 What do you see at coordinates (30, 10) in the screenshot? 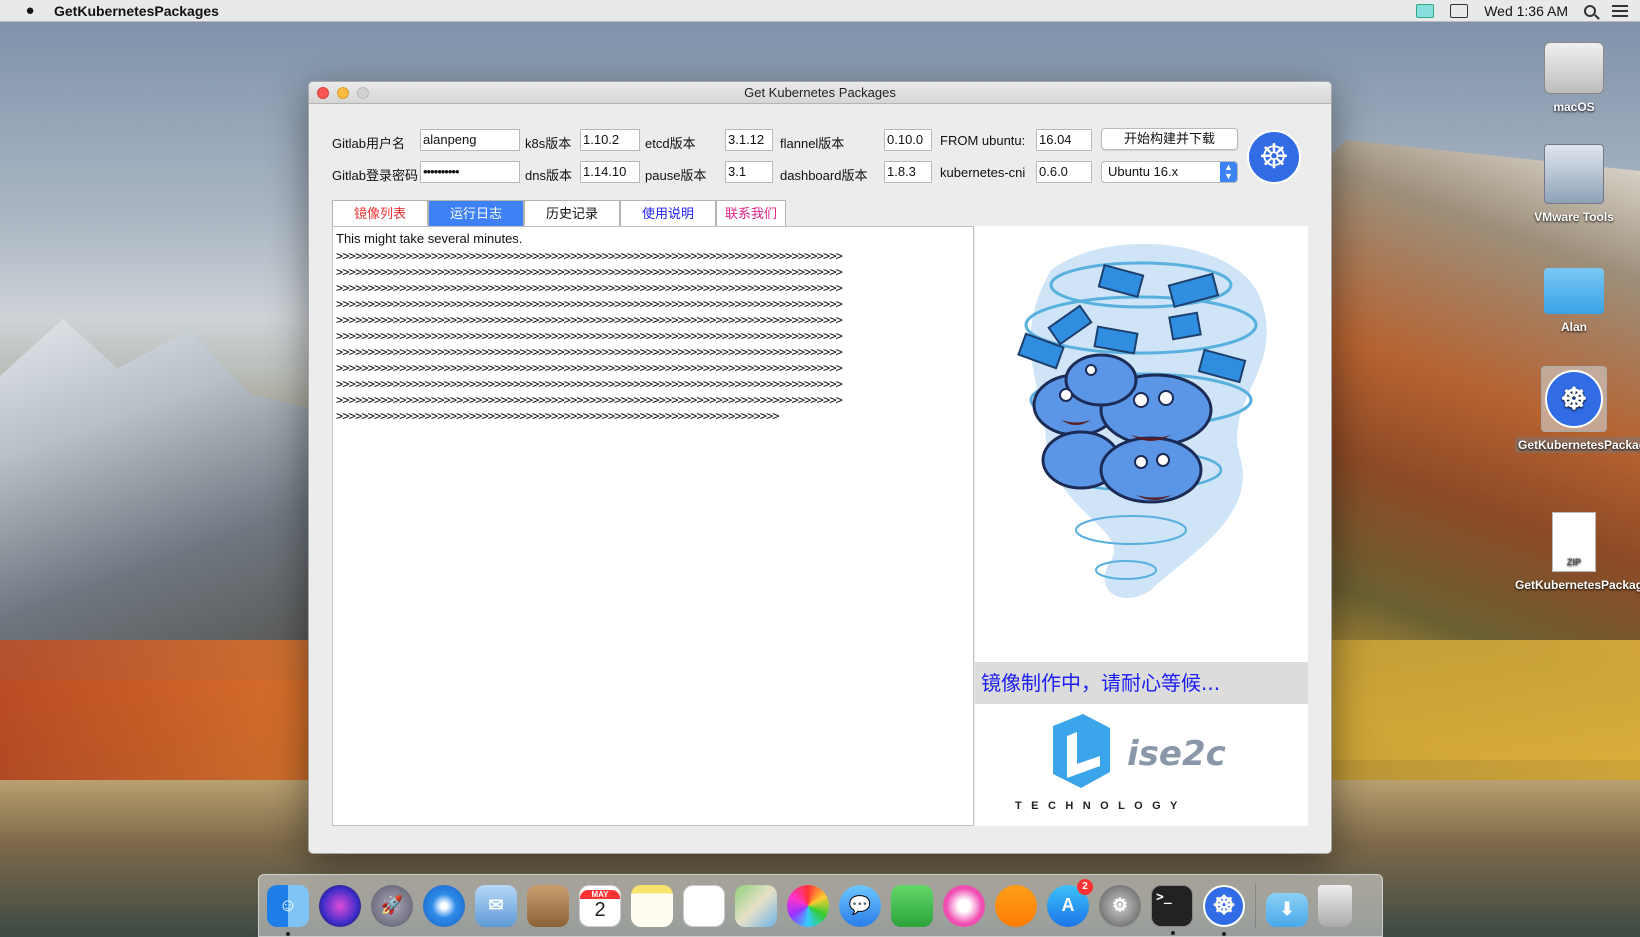
I see `apple-menu-icon: ●` at bounding box center [30, 10].